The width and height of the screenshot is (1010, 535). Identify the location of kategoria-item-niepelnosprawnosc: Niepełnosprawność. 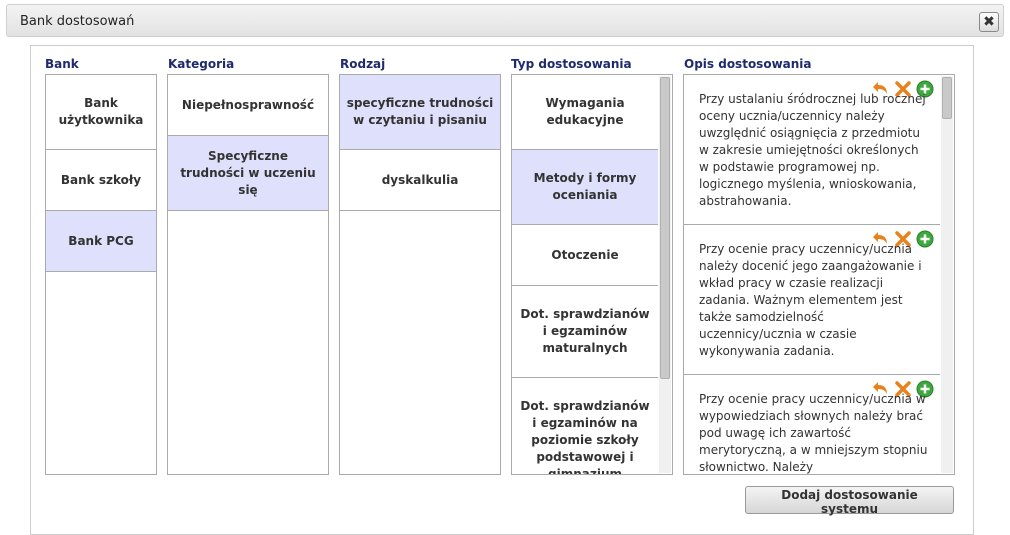
(248, 105).